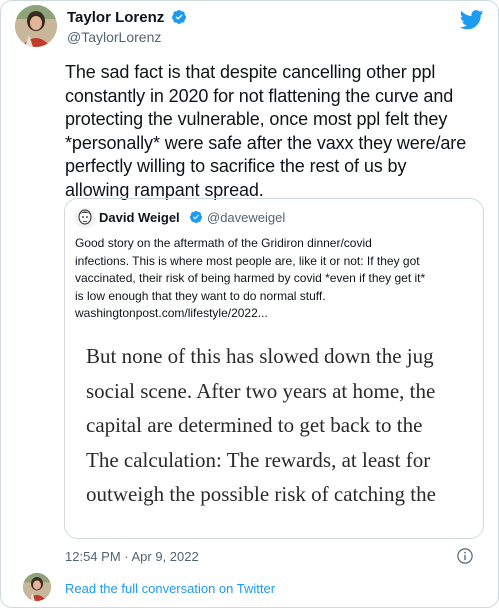 The image size is (499, 608). I want to click on info-icon, so click(465, 556).